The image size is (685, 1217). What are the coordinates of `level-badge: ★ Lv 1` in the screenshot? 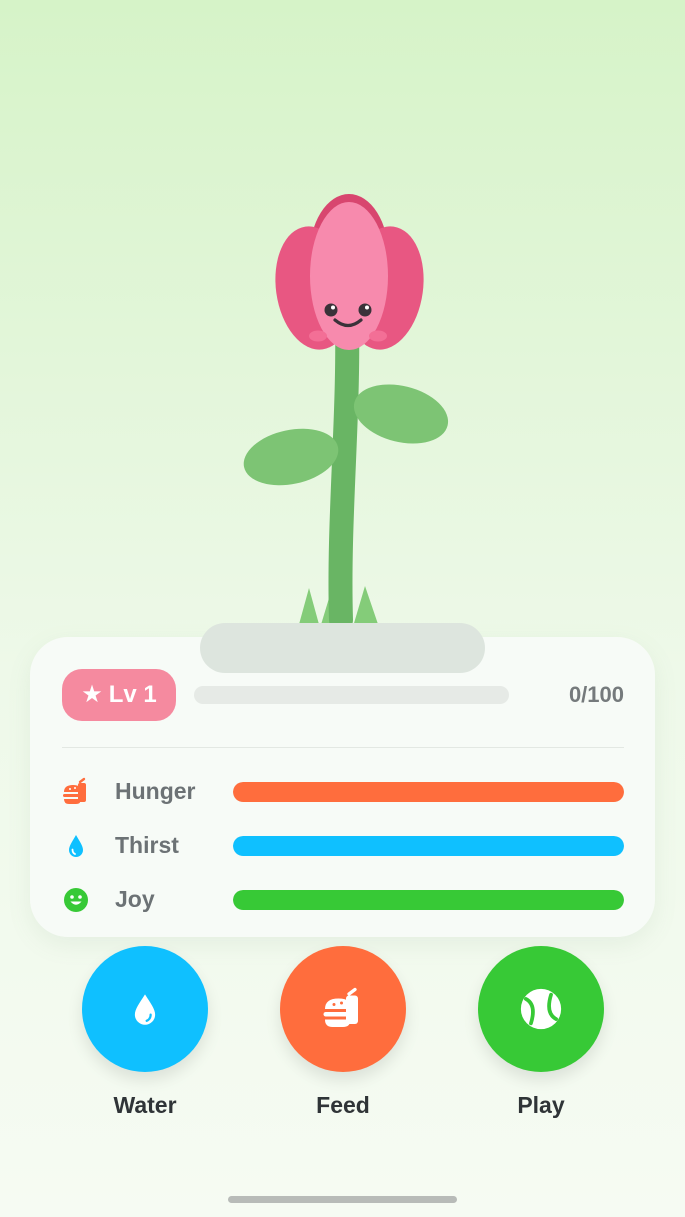 It's located at (119, 695).